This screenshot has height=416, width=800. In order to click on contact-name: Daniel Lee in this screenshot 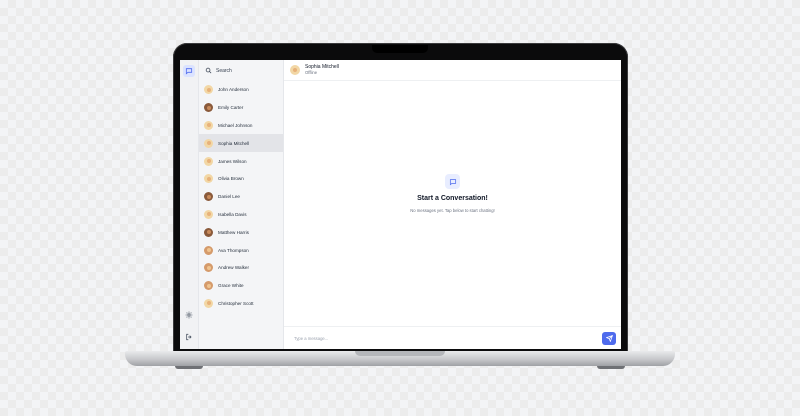, I will do `click(229, 197)`.